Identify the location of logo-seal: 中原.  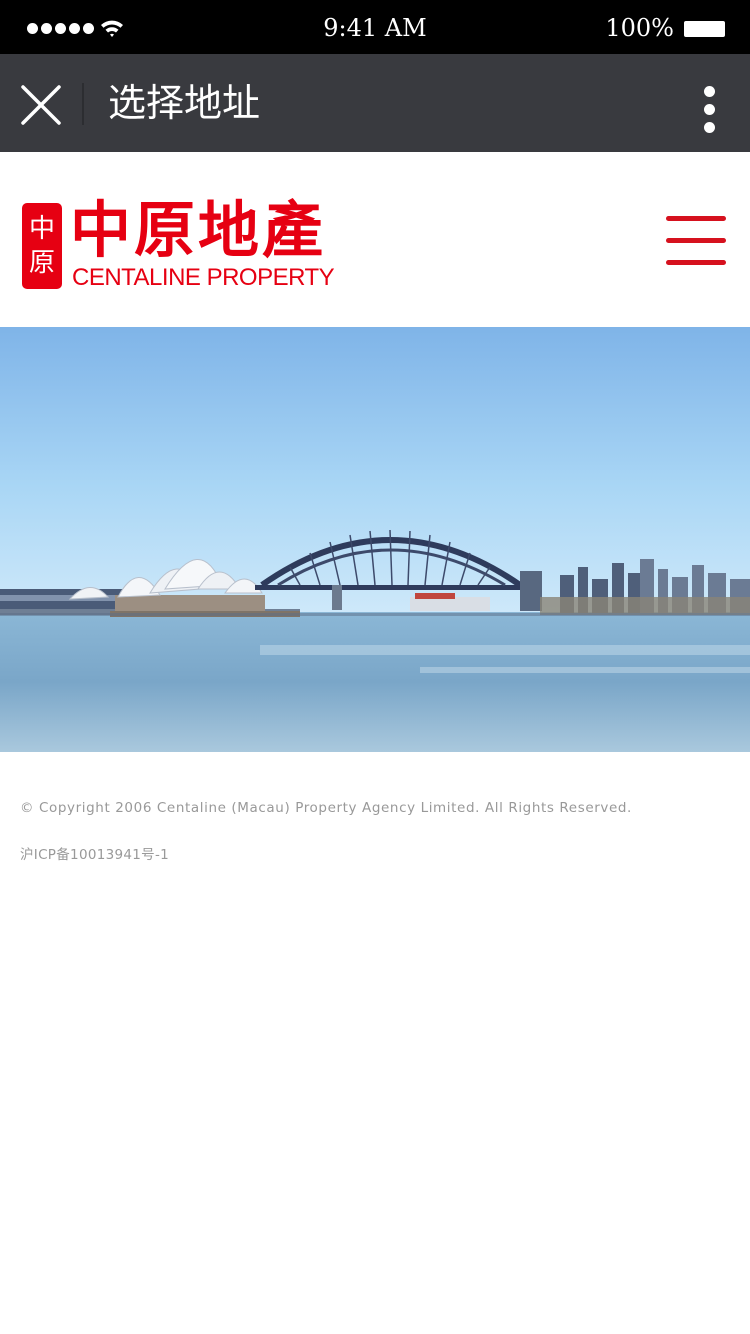
(42, 246).